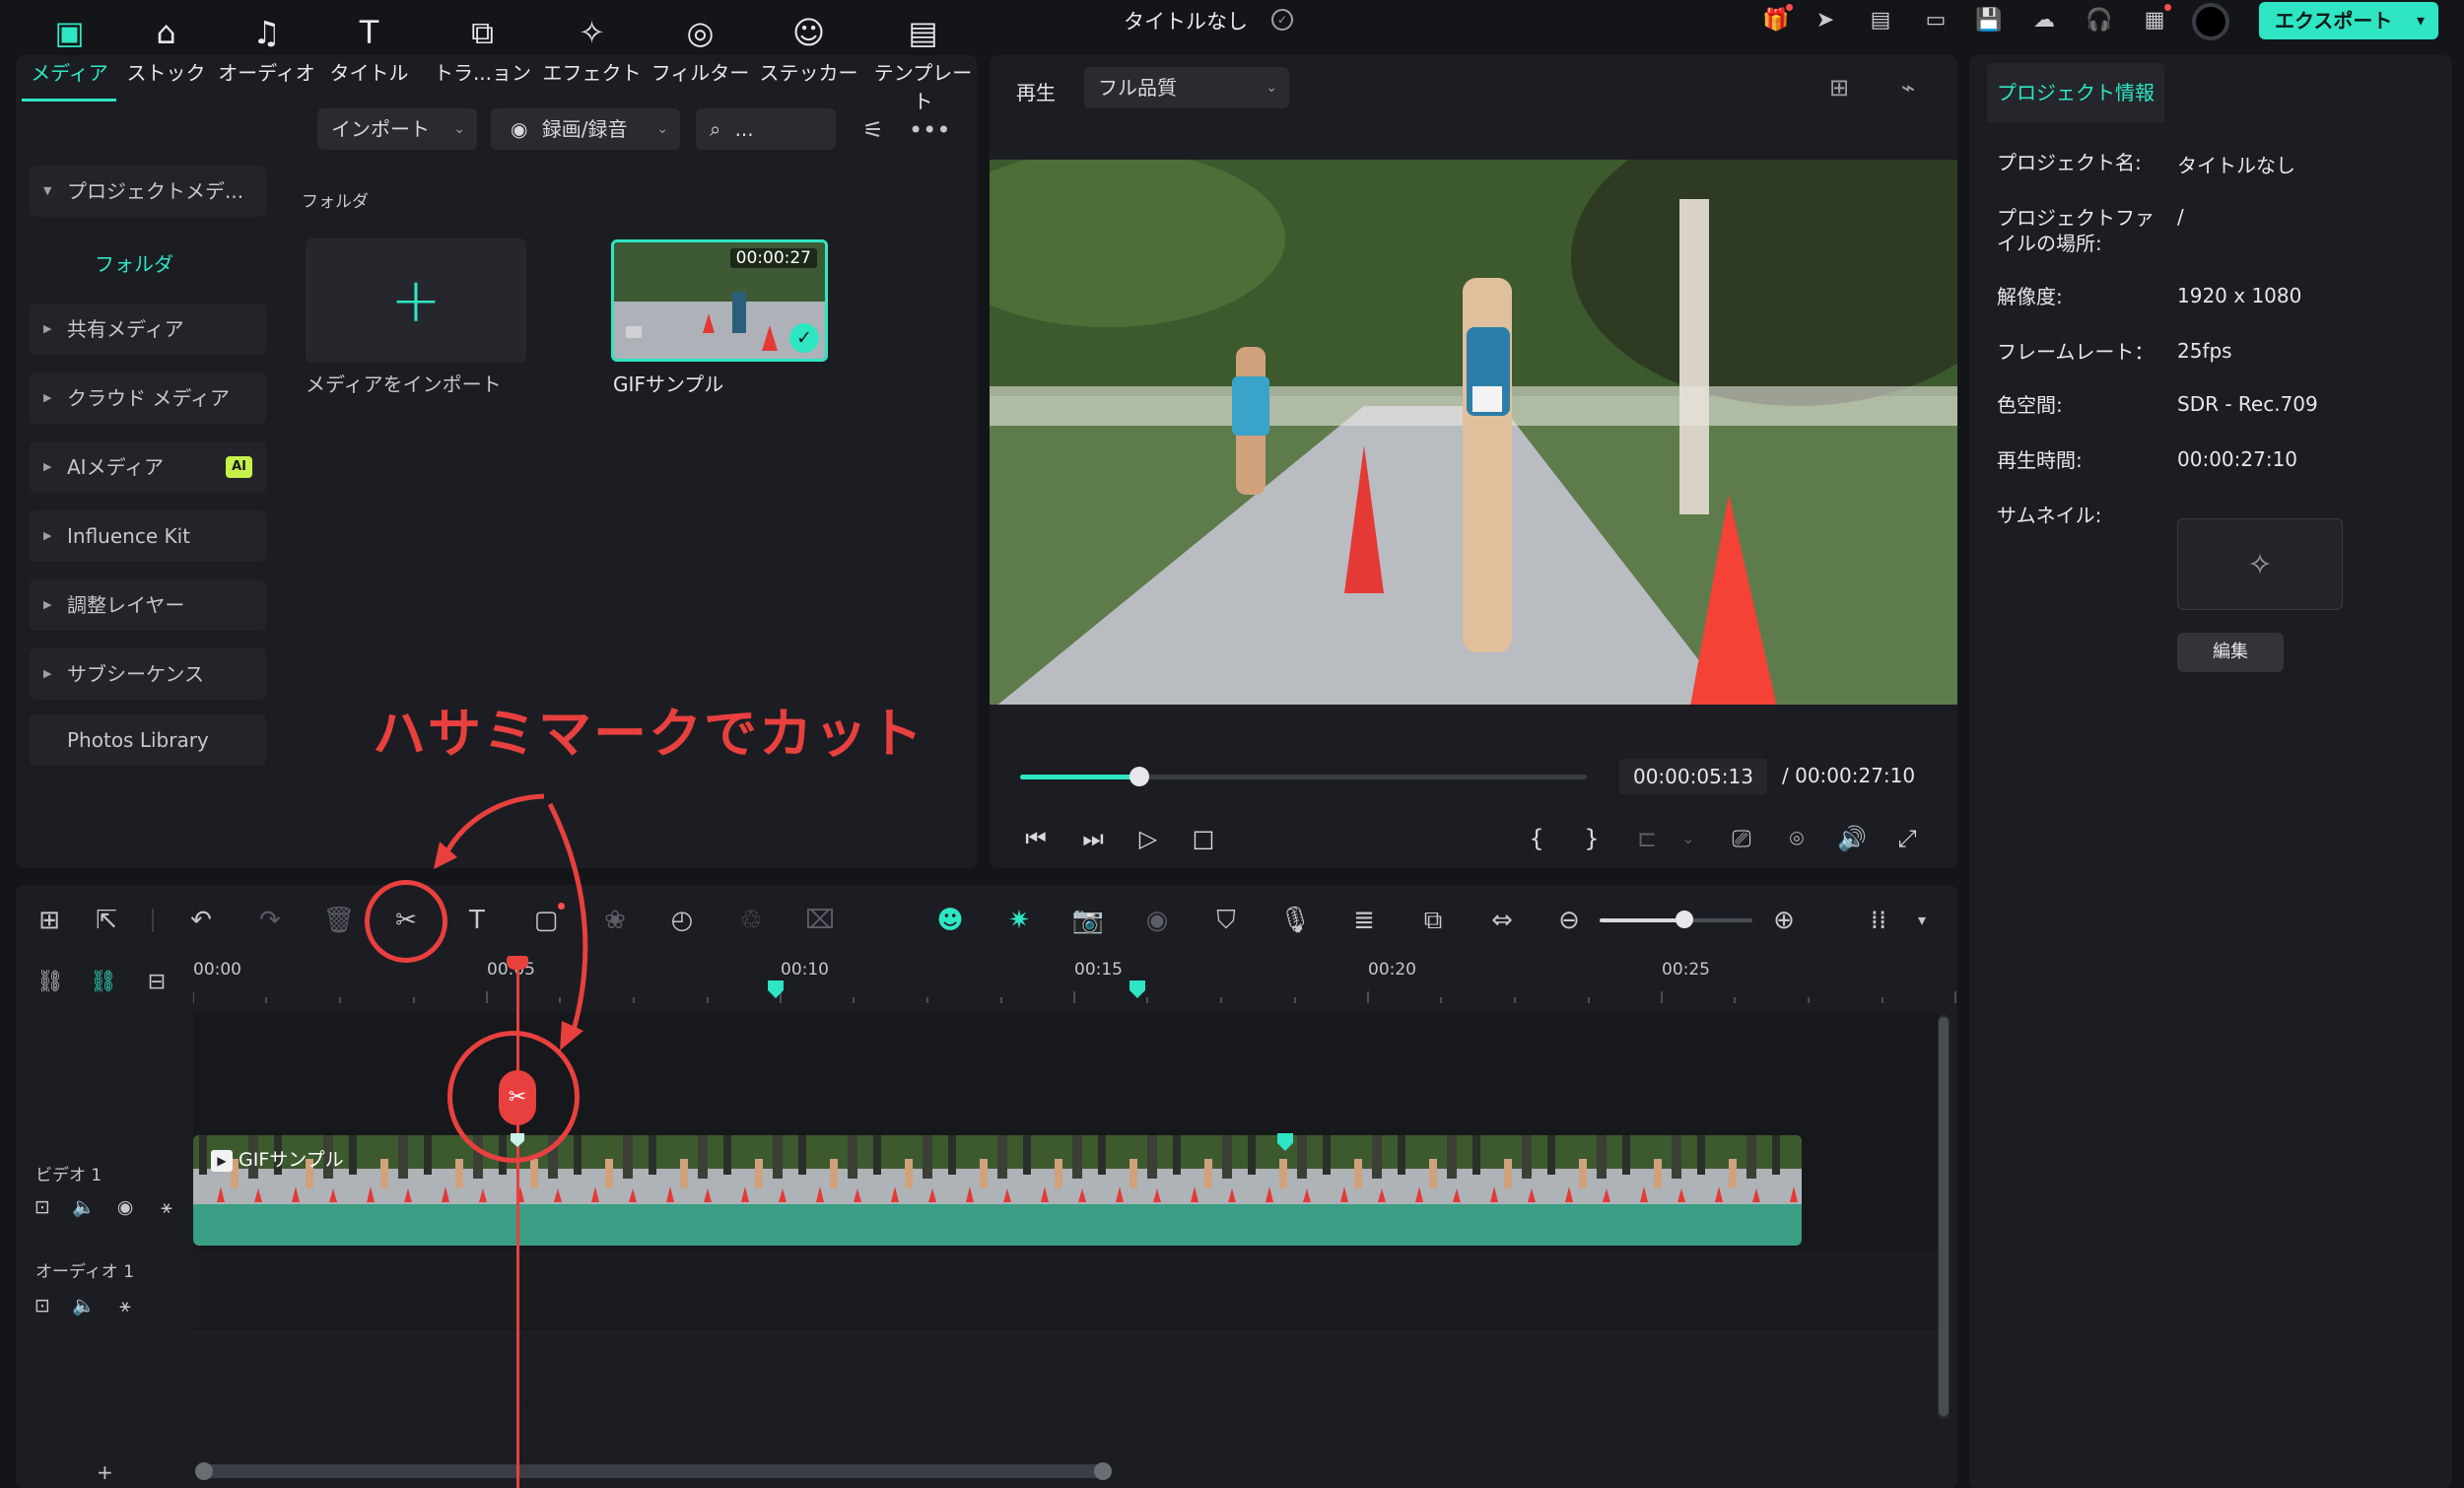 Image resolution: width=2464 pixels, height=1488 pixels. I want to click on import-dropdown: インポート ⌄, so click(397, 129).